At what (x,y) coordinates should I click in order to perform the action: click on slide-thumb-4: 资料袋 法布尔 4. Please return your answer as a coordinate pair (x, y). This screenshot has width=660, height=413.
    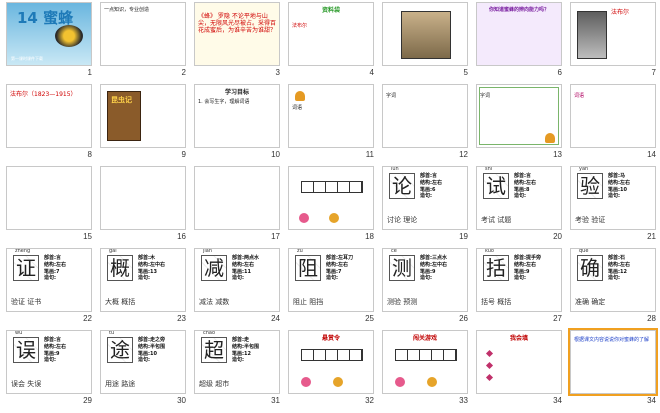
    Looking at the image, I should click on (331, 41).